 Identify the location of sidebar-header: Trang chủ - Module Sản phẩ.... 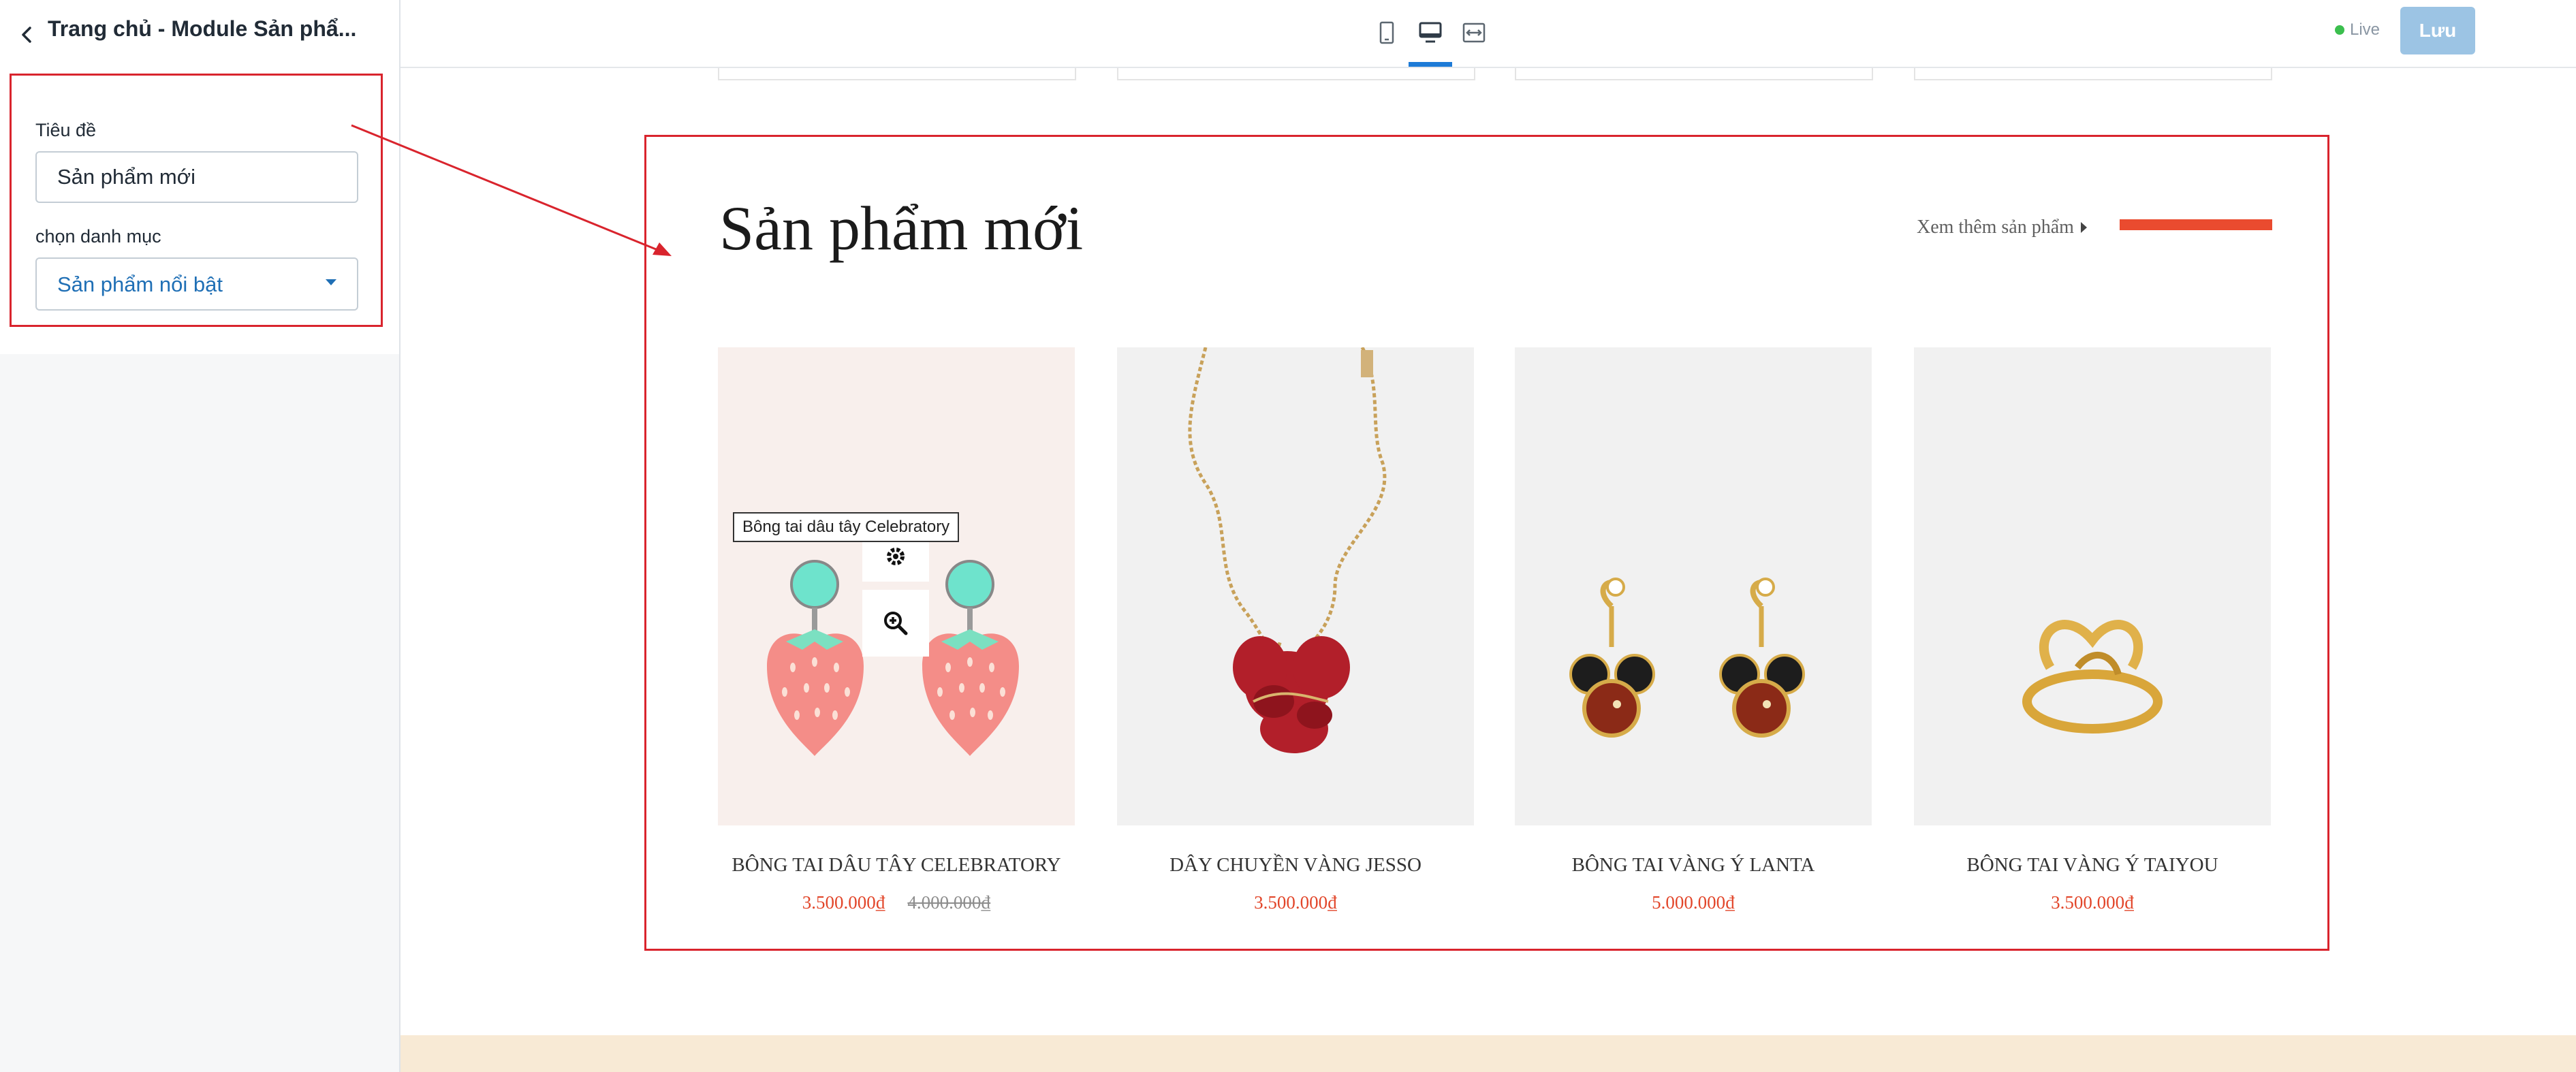
(199, 34).